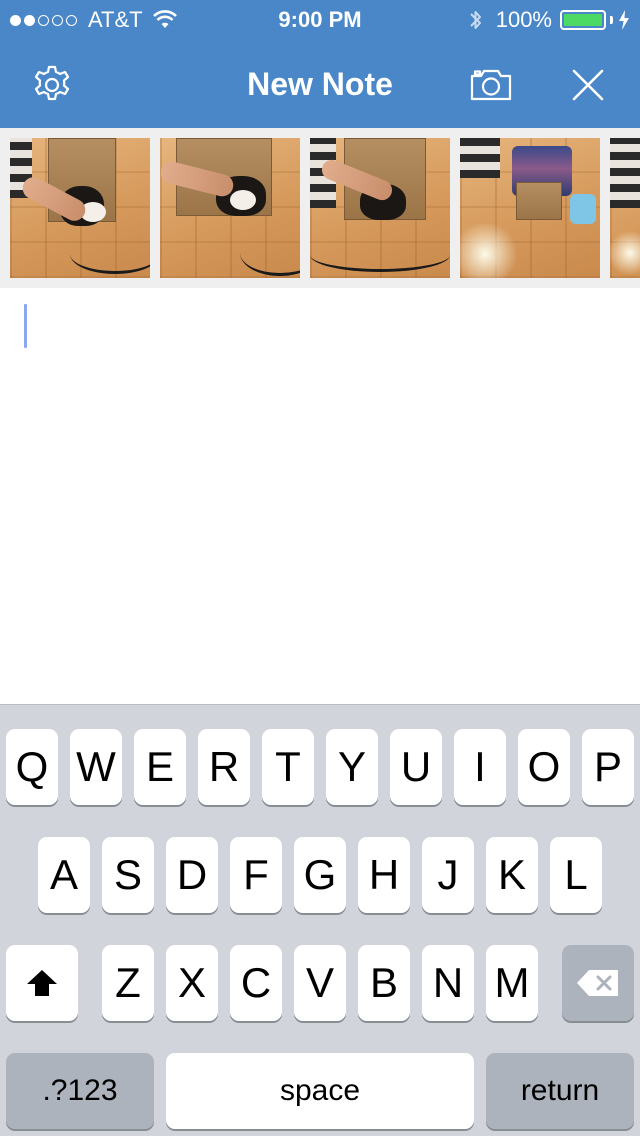 This screenshot has height=1136, width=640. I want to click on key-o: O, so click(544, 767).